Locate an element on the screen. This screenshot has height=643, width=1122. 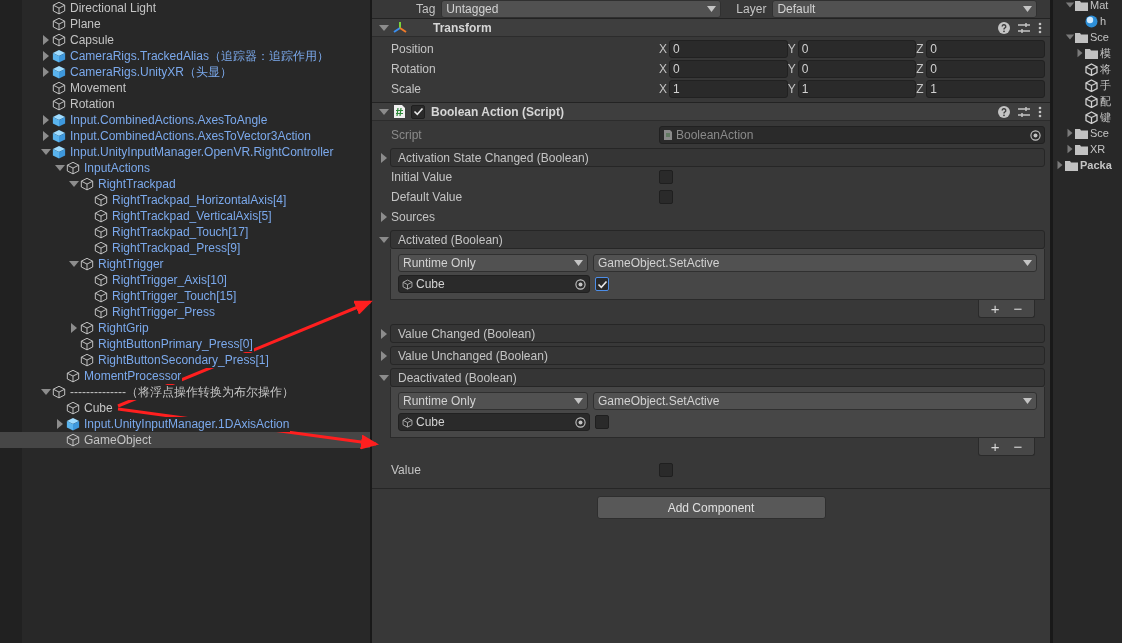
project-item: Mat is located at coordinates (1087, 6).